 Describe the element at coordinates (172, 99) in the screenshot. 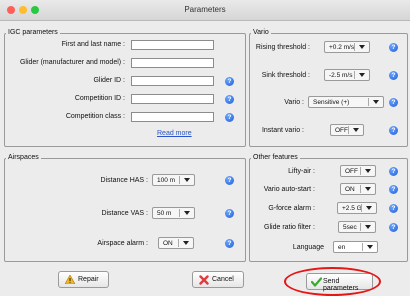

I see `competition-id-input` at that location.